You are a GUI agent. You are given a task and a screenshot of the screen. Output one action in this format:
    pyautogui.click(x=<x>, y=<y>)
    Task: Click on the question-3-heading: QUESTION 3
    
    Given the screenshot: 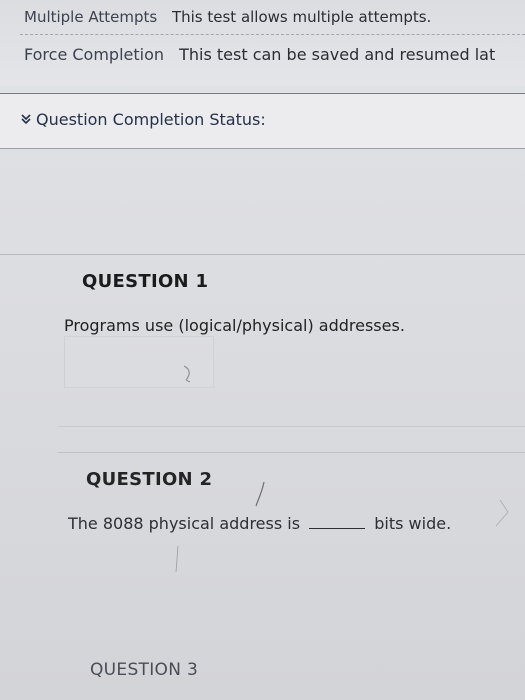 What is the action you would take?
    pyautogui.click(x=144, y=670)
    